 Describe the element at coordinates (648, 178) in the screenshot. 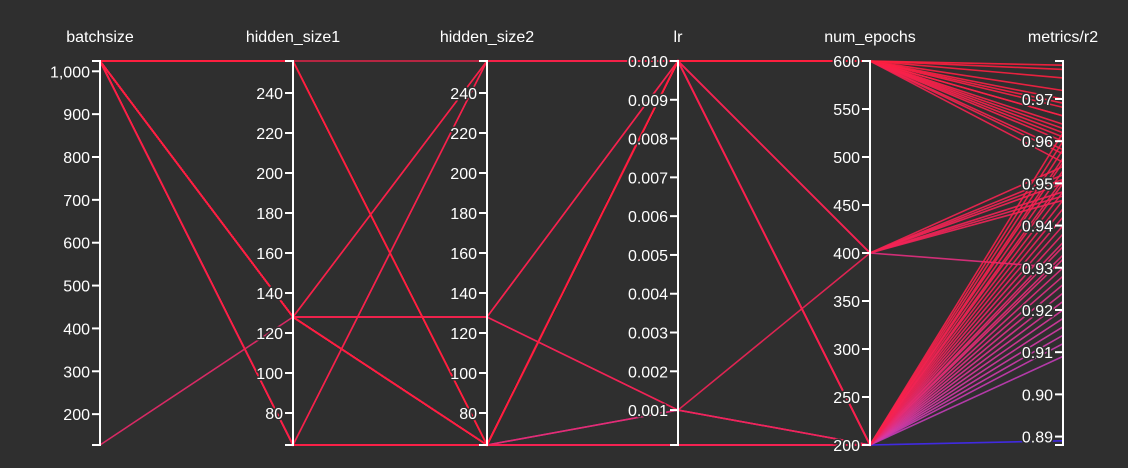

I see `tick-label: 0.007` at that location.